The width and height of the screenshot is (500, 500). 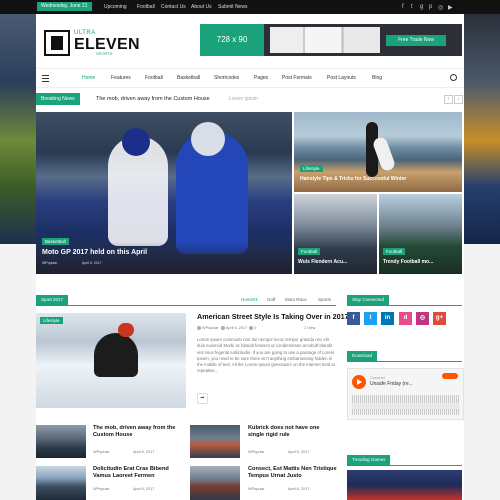 What do you see at coordinates (404, 356) in the screenshot?
I see `download-header: Download` at bounding box center [404, 356].